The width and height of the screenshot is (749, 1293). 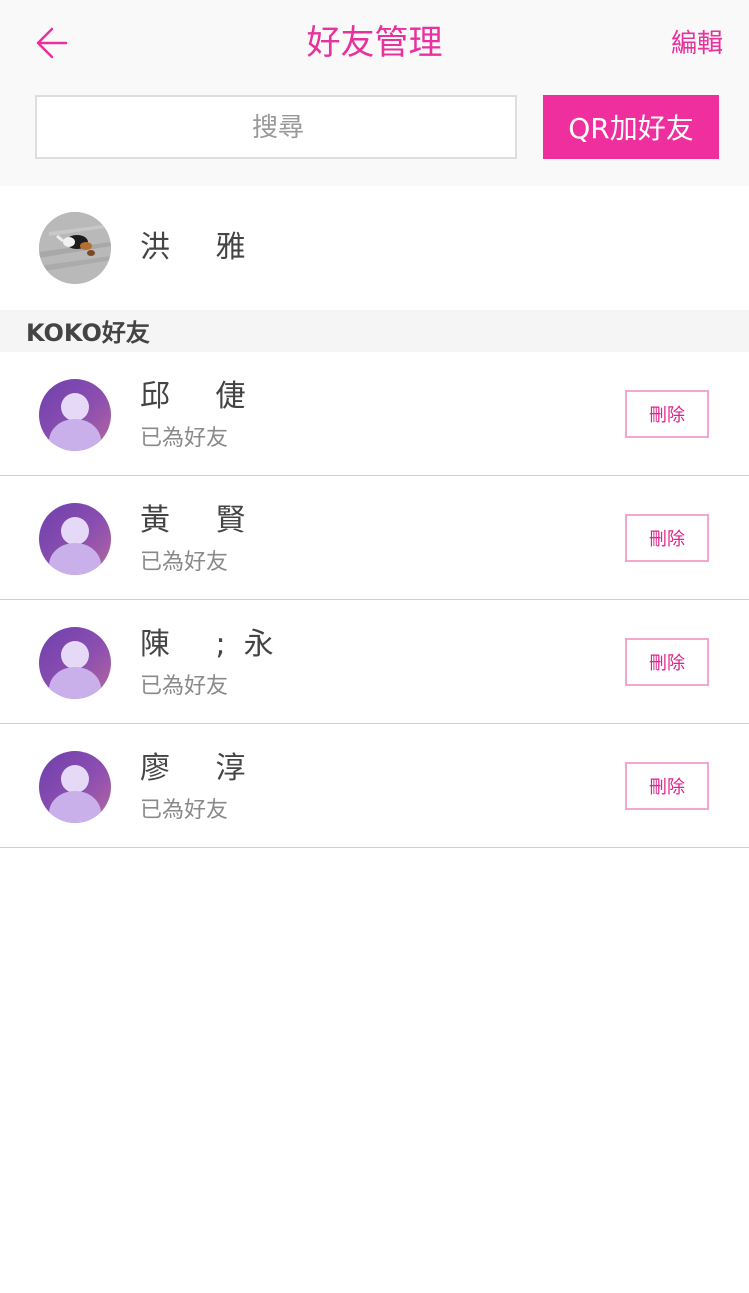 I want to click on profile-photo, so click(x=75, y=248).